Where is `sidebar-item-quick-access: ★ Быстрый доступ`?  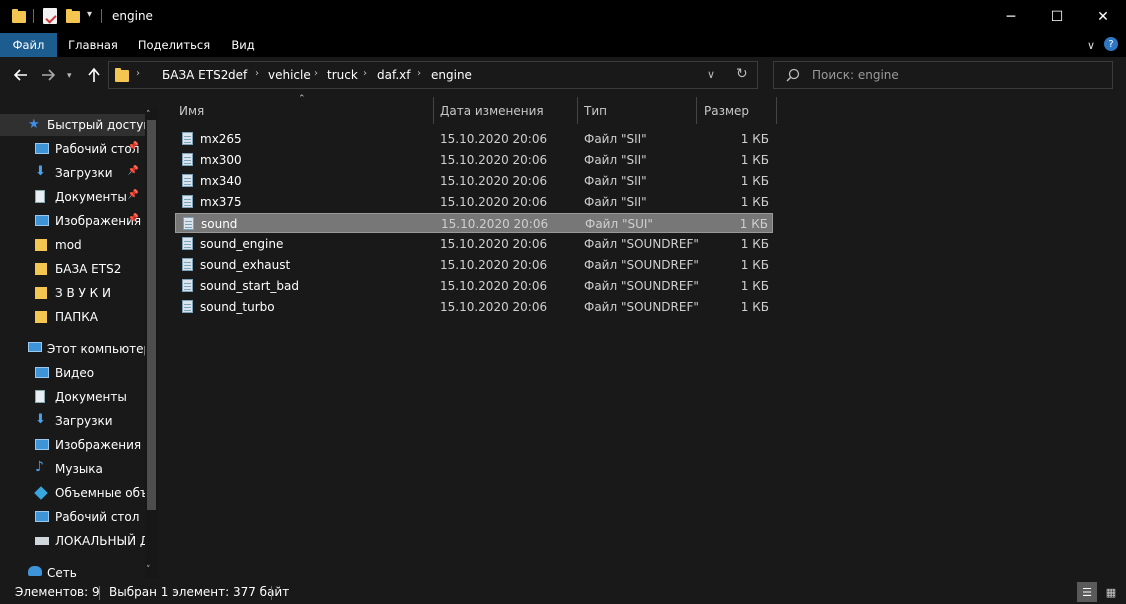
sidebar-item-quick-access: ★ Быстрый доступ is located at coordinates (72, 125).